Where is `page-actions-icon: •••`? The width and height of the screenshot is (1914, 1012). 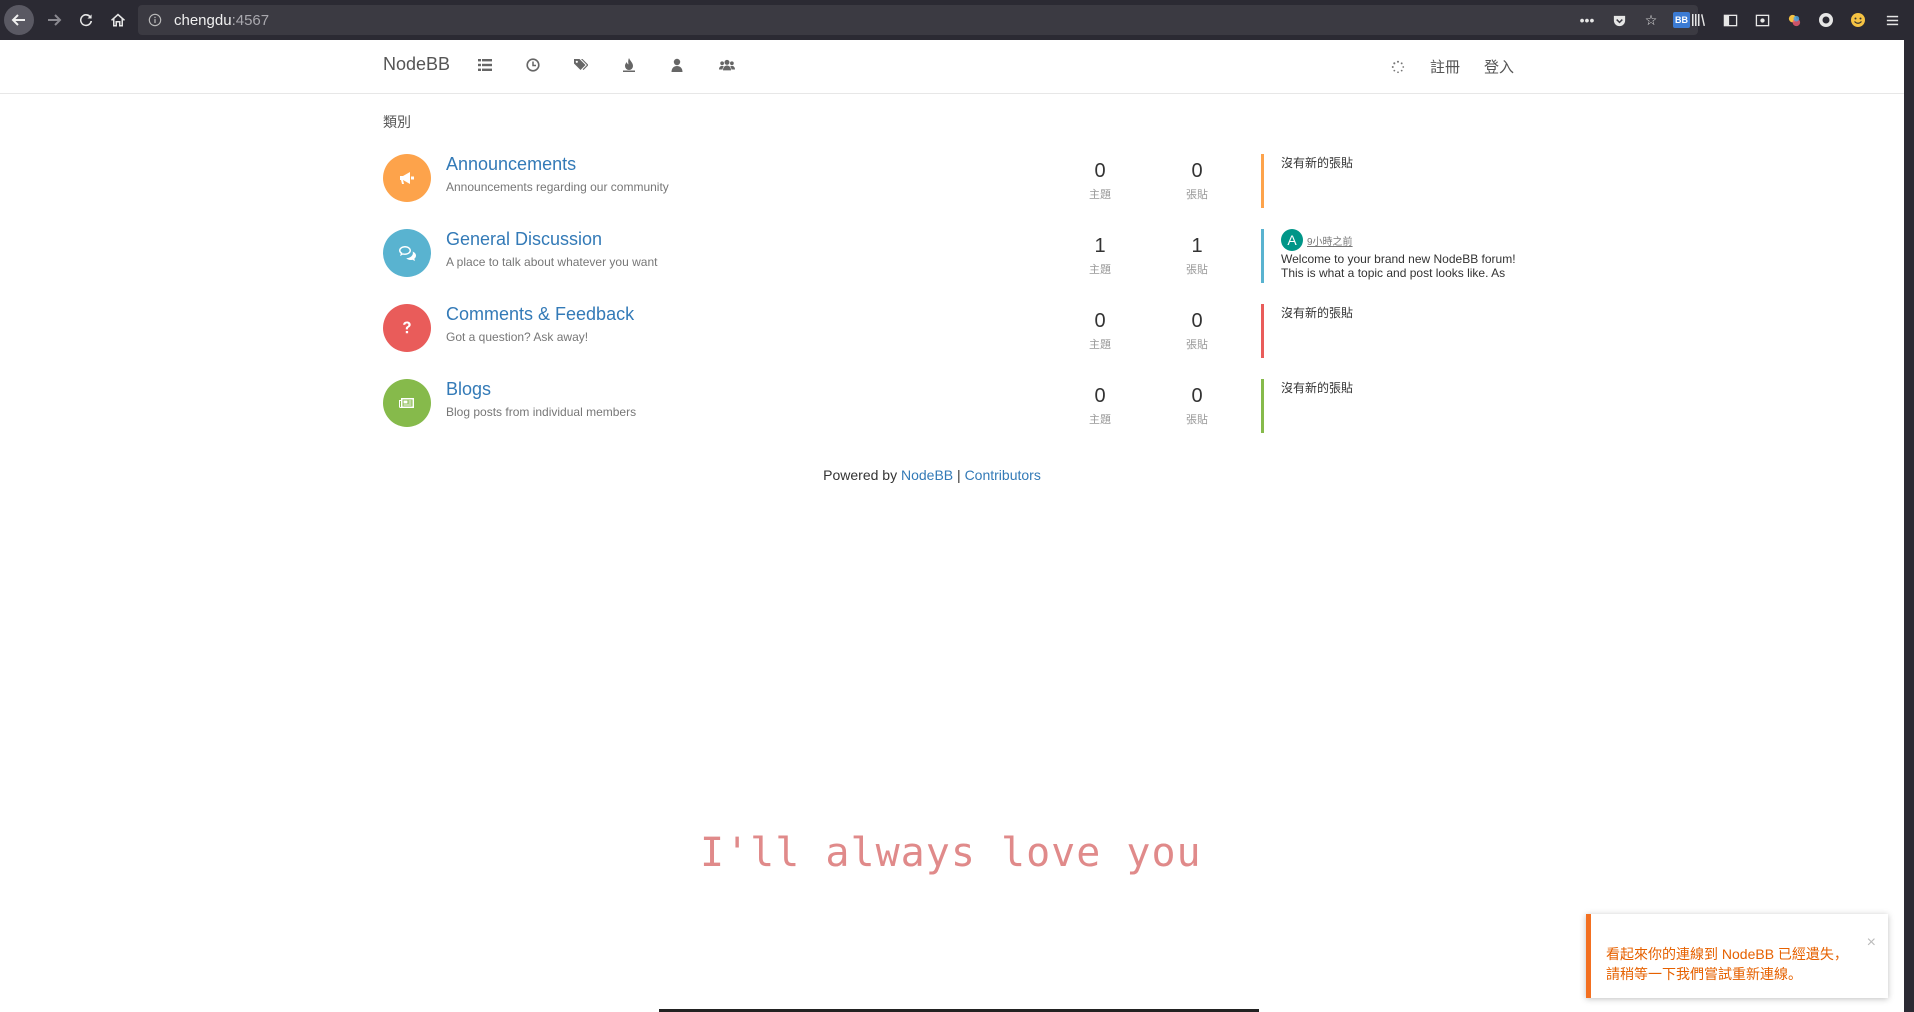
page-actions-icon: ••• is located at coordinates (1587, 20).